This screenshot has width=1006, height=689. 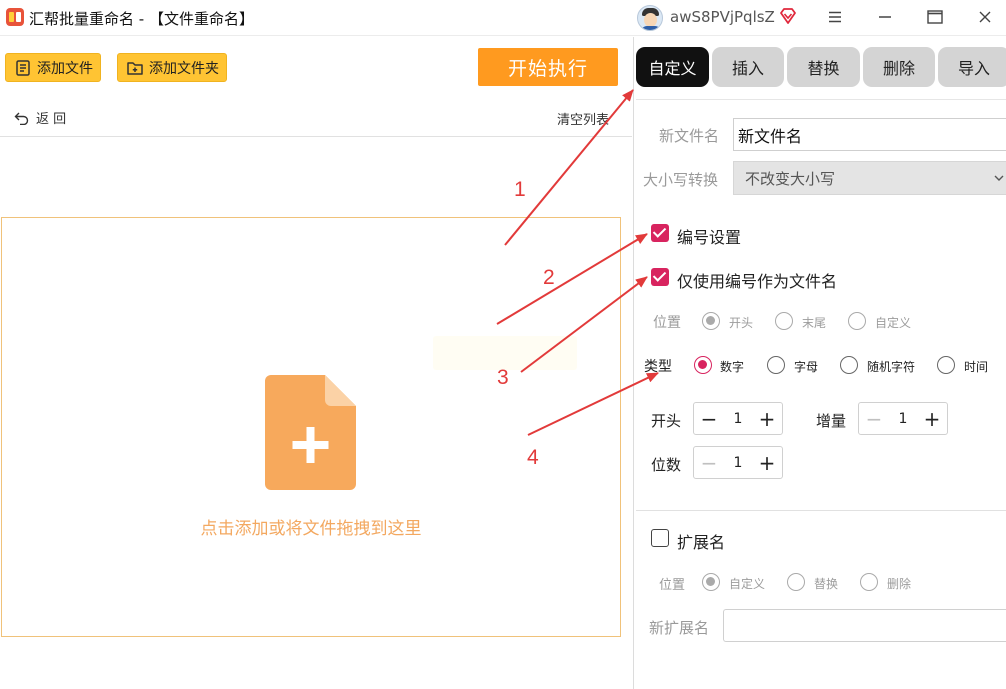 I want to click on new-filename-input: 新文件名, so click(x=869, y=134).